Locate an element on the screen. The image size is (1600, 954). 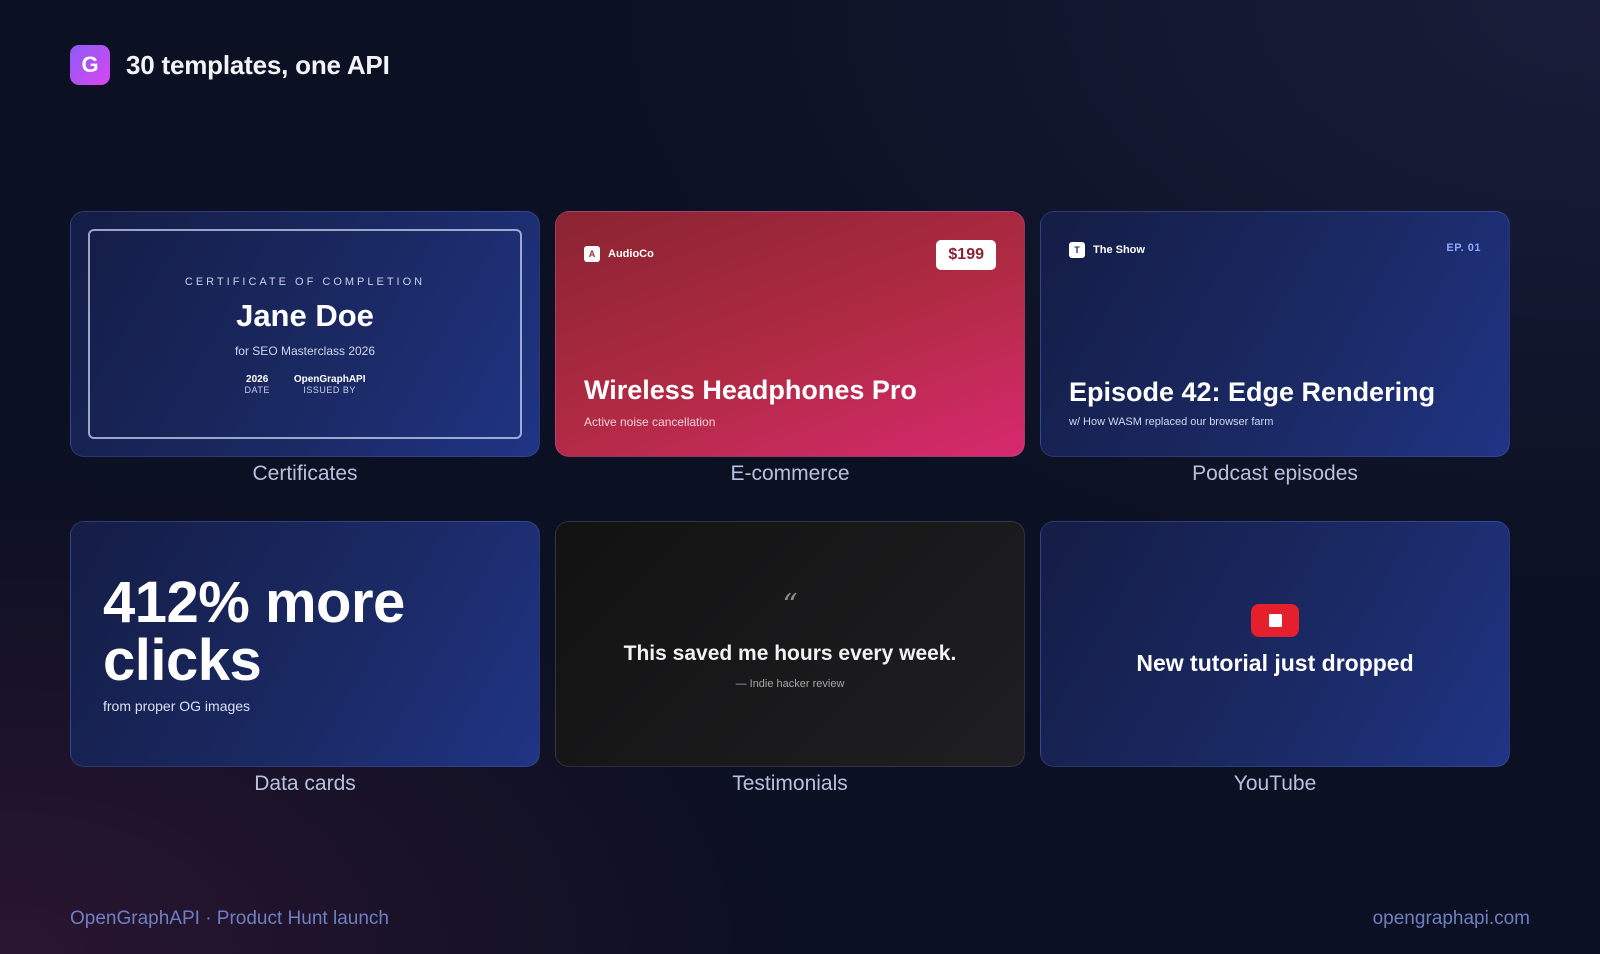
footer-domain: opengraphapi.com is located at coordinates (1451, 919).